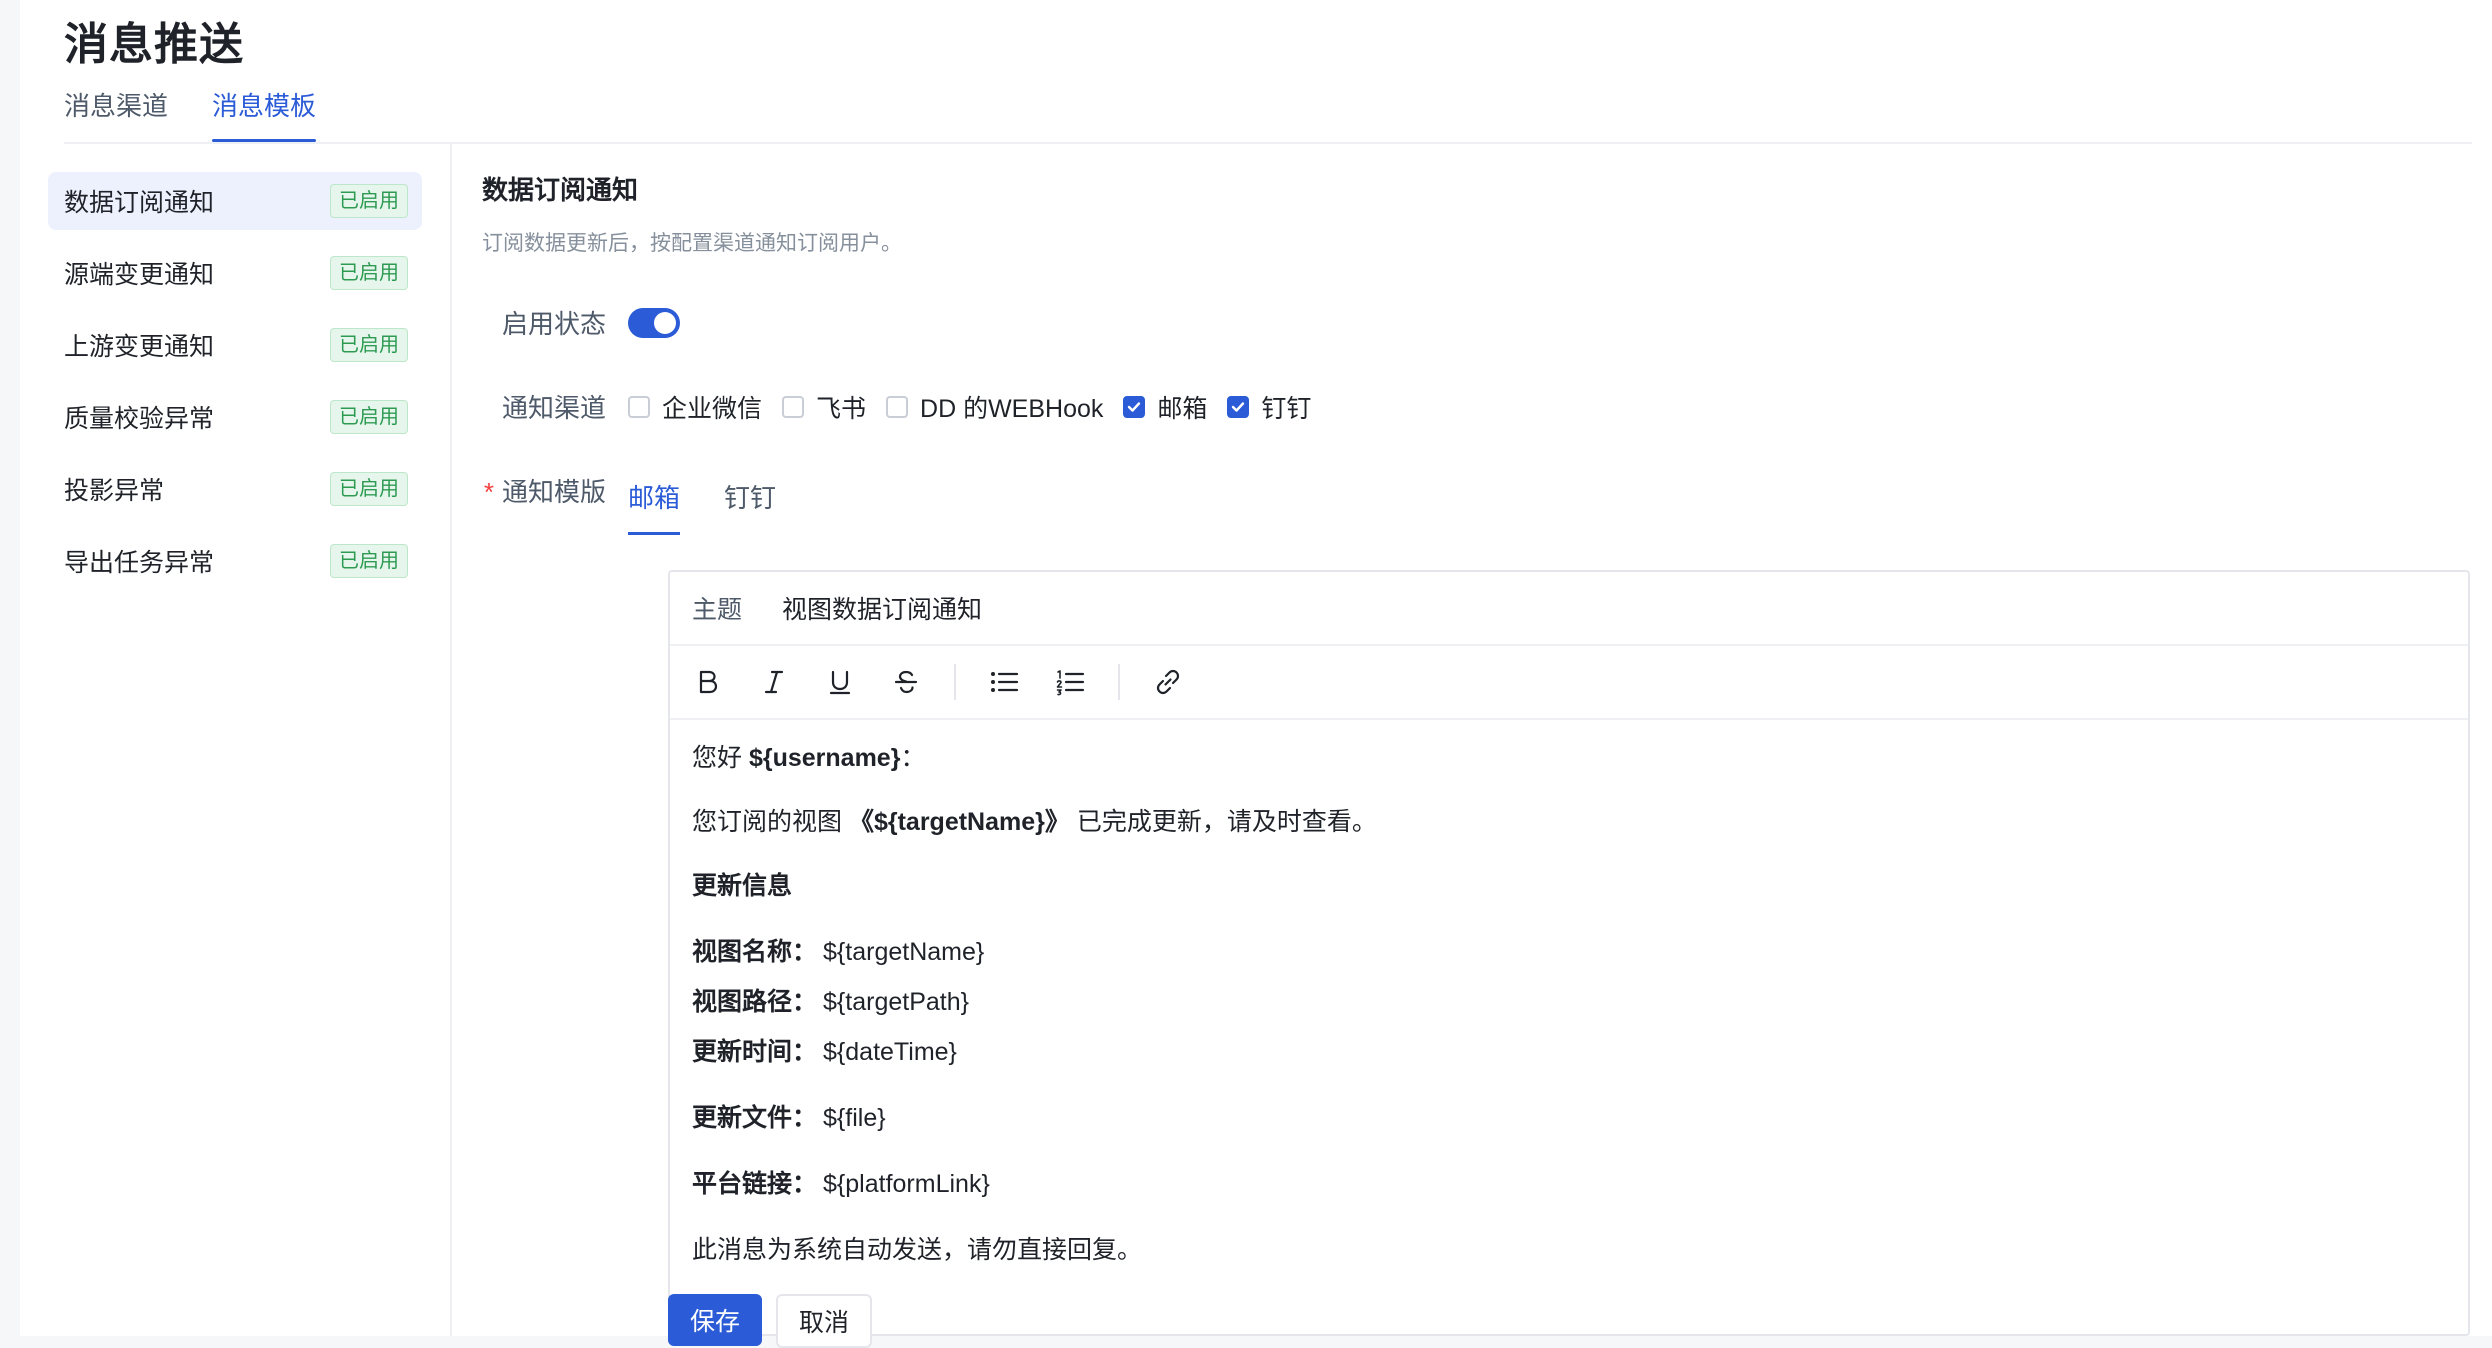  I want to click on field-line: 平台链接： ${platformLink}, so click(1569, 1184).